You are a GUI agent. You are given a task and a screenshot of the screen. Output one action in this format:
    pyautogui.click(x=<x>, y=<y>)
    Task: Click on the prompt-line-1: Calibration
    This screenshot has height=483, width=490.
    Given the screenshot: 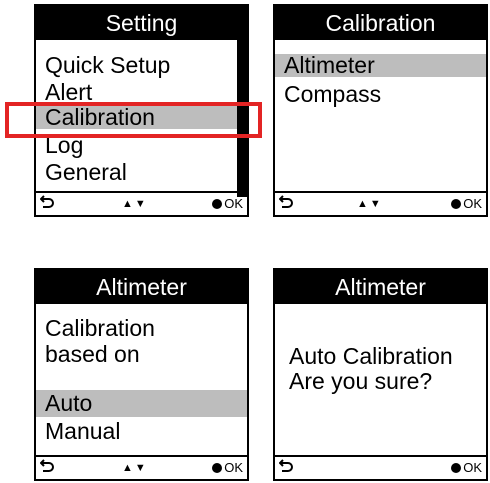 What is the action you would take?
    pyautogui.click(x=100, y=328)
    